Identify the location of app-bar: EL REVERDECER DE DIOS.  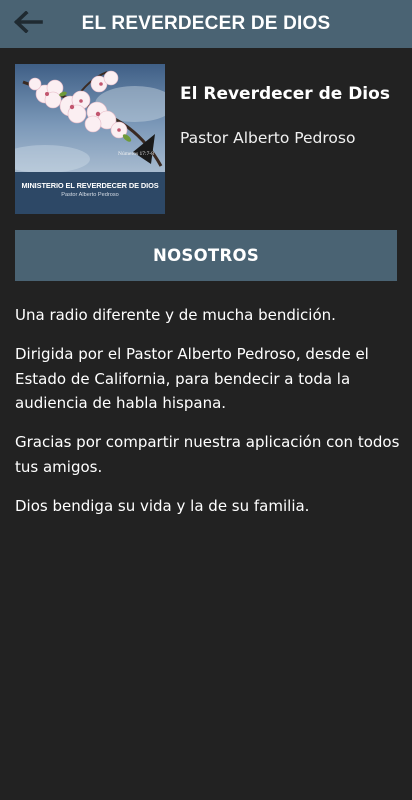
(206, 24).